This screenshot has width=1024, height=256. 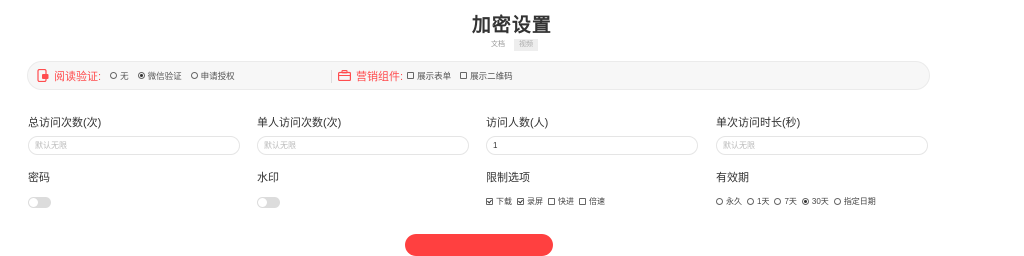 I want to click on restriction-speed: 倍速, so click(x=592, y=201).